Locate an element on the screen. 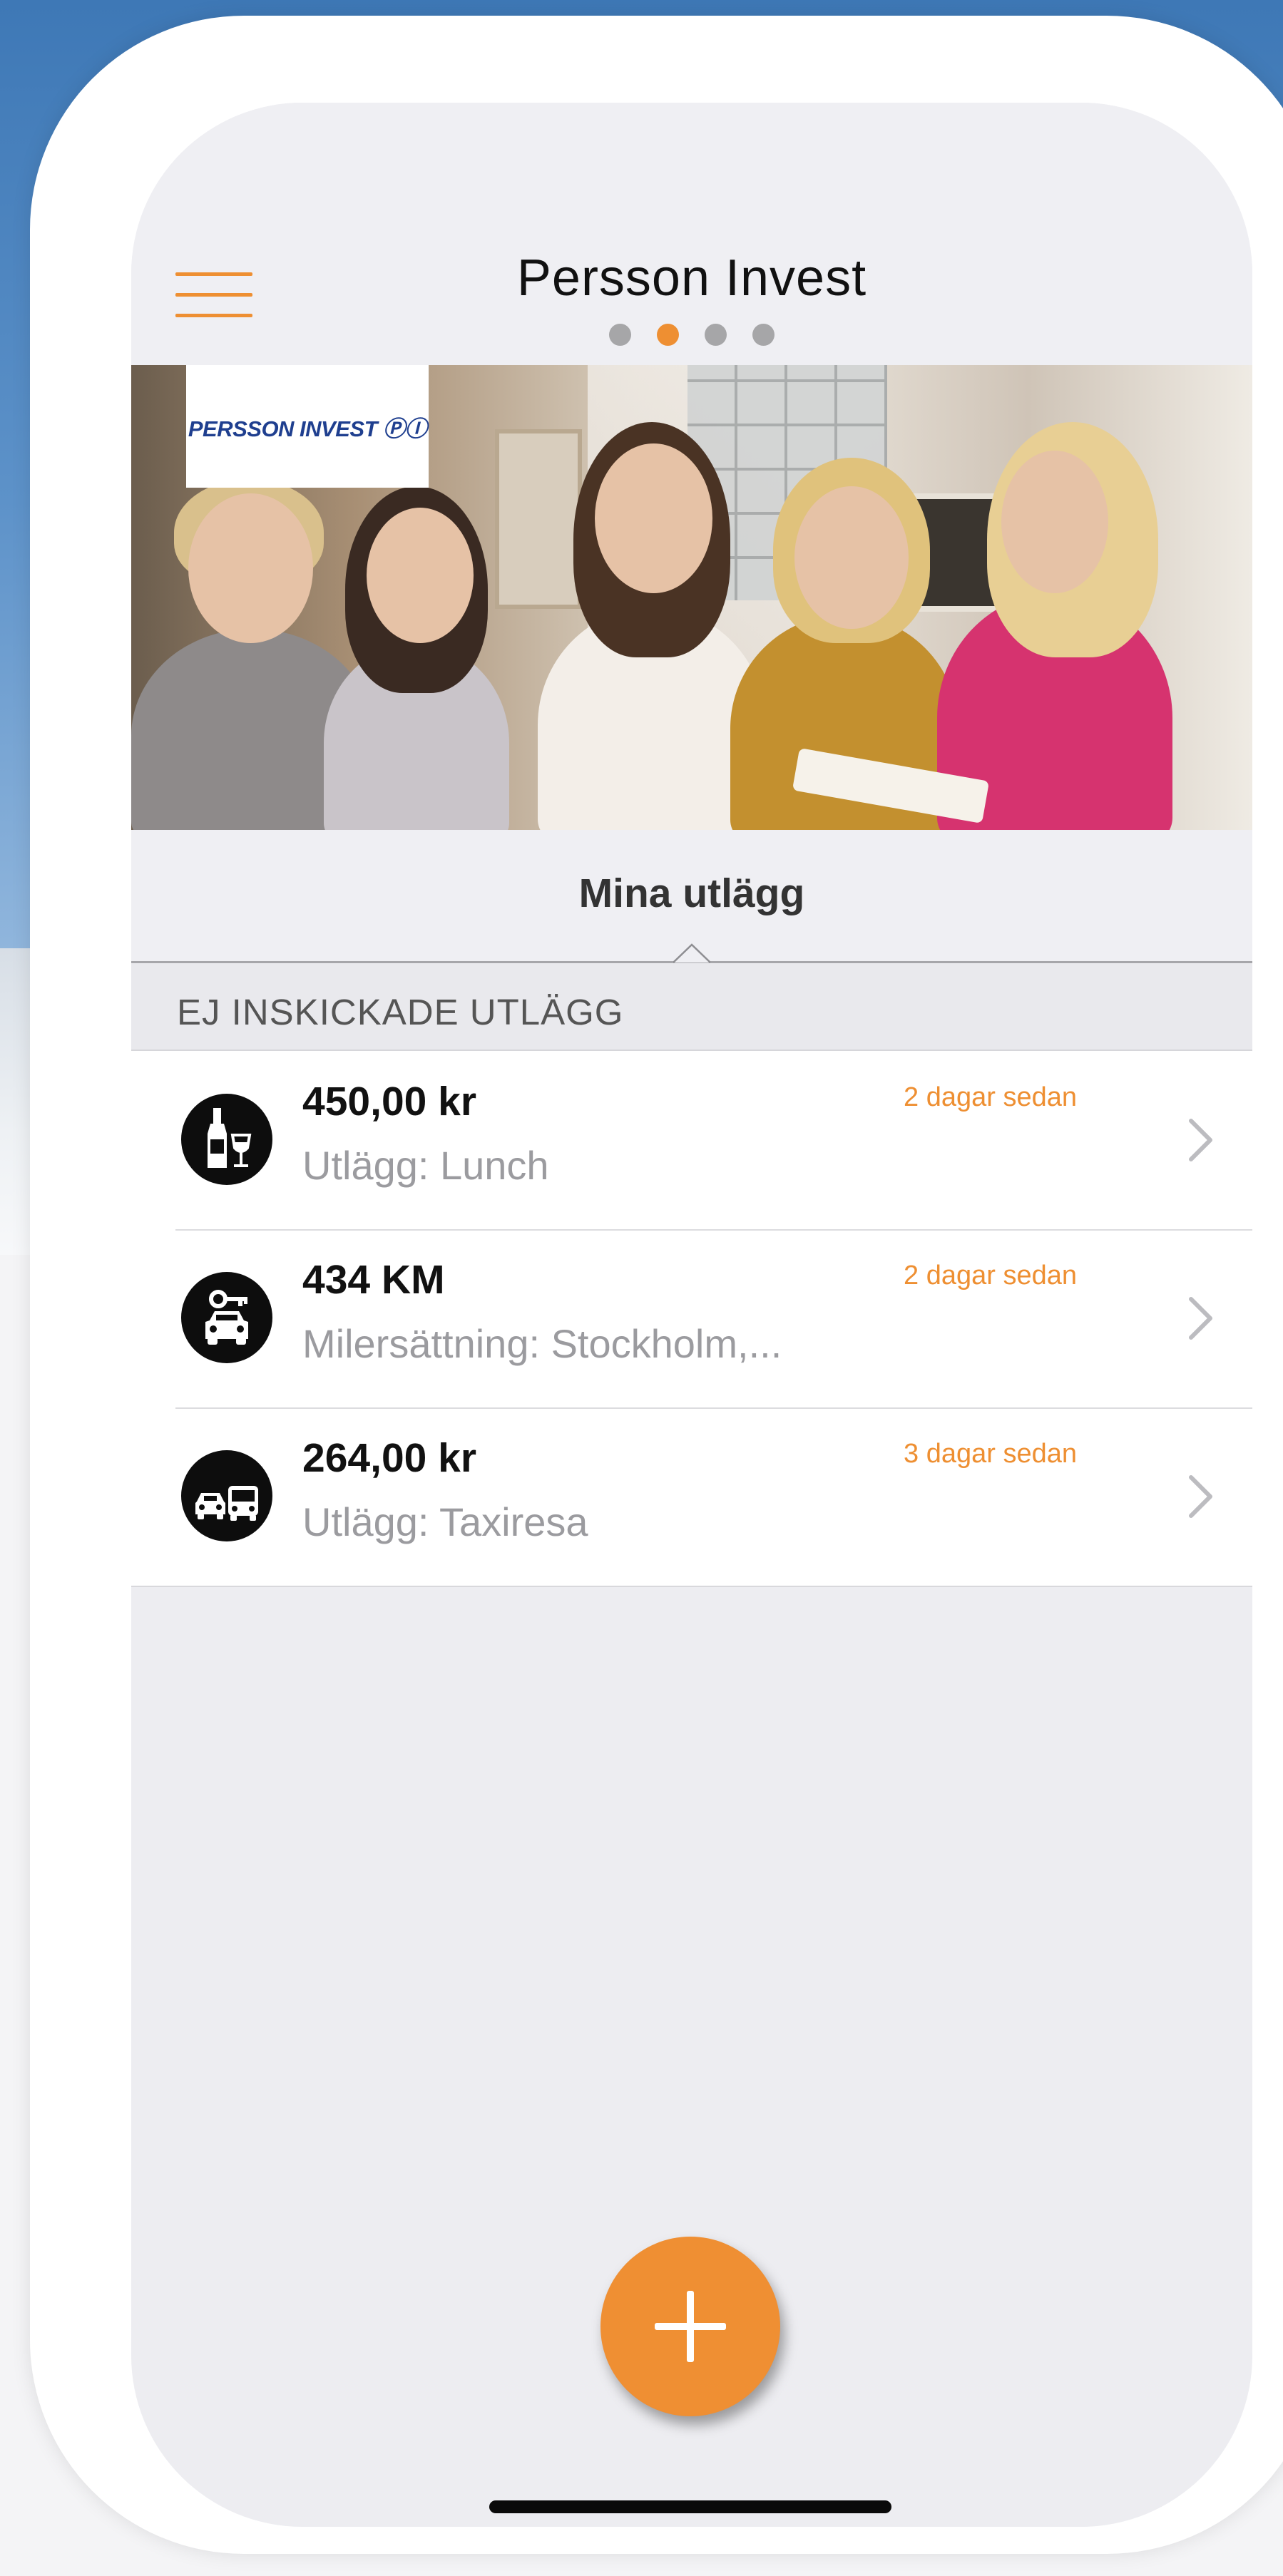 This screenshot has width=1283, height=2576. expense-description: Utlägg: Lunch is located at coordinates (425, 1165).